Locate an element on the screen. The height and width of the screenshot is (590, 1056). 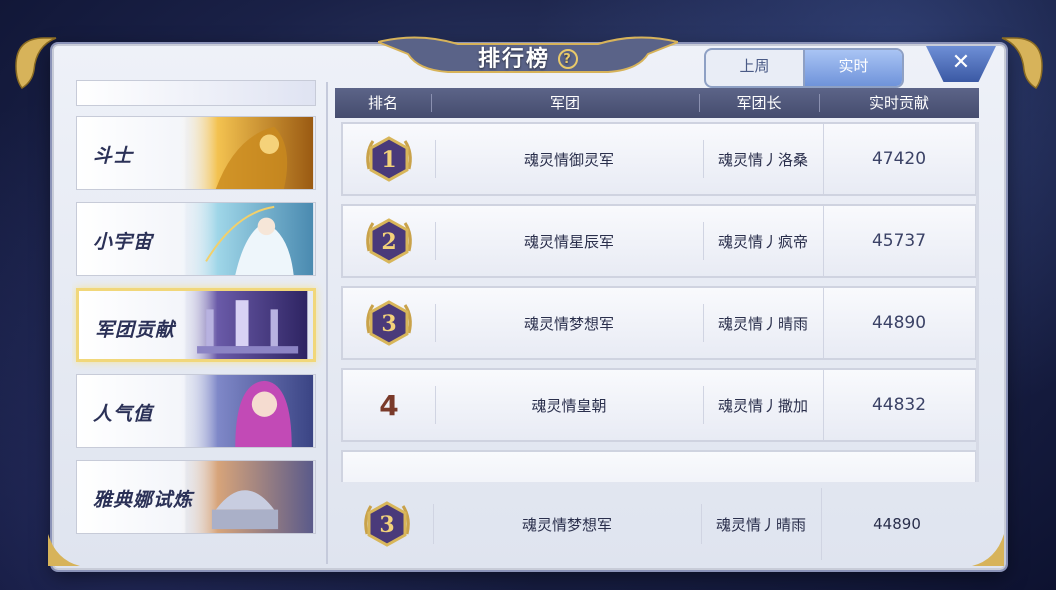
header-leader: 军团长 is located at coordinates (759, 103).